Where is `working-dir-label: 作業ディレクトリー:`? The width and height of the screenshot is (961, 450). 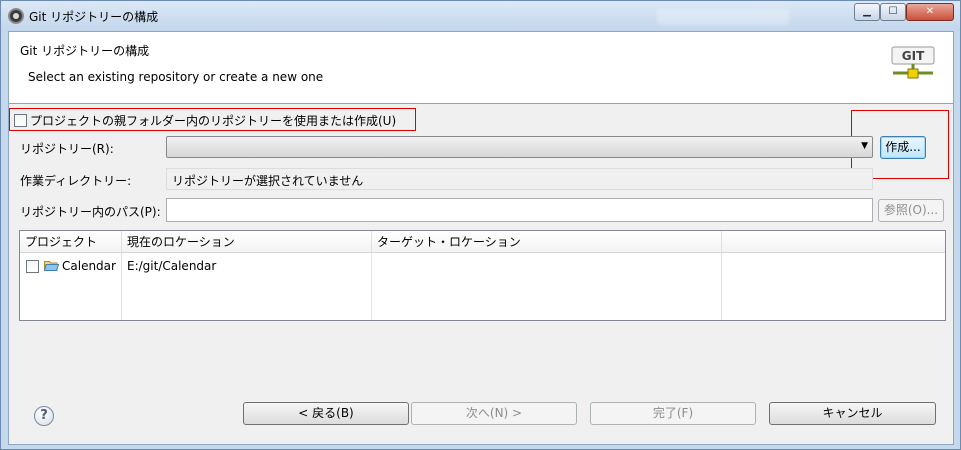 working-dir-label: 作業ディレクトリー: is located at coordinates (76, 181).